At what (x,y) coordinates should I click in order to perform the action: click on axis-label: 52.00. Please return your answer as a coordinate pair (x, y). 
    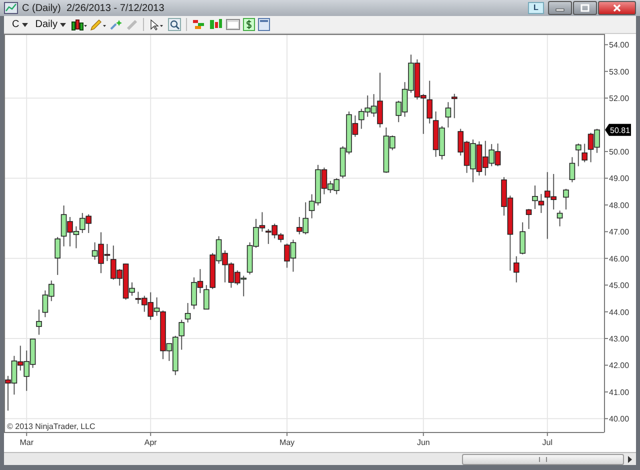
    Looking at the image, I should click on (619, 99).